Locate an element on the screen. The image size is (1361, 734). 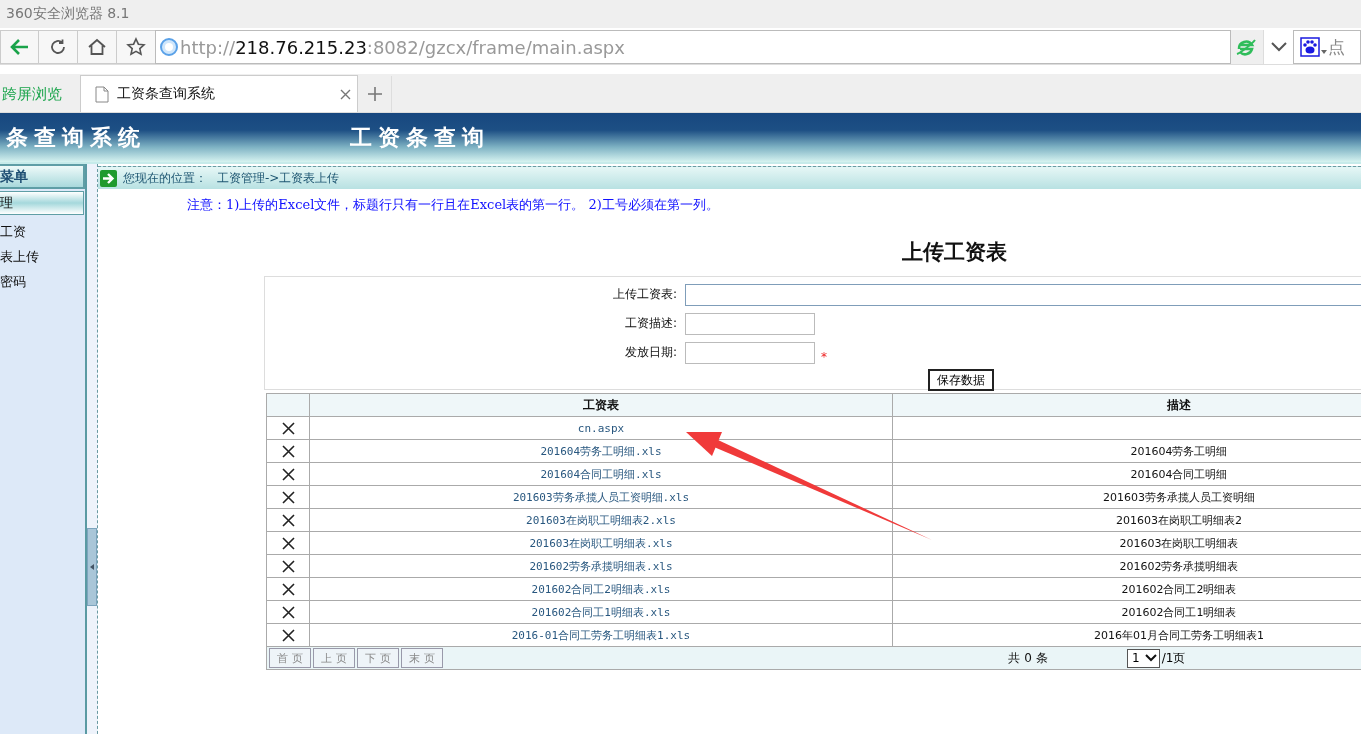
description-text: 201604合同工明细 is located at coordinates (1179, 474).